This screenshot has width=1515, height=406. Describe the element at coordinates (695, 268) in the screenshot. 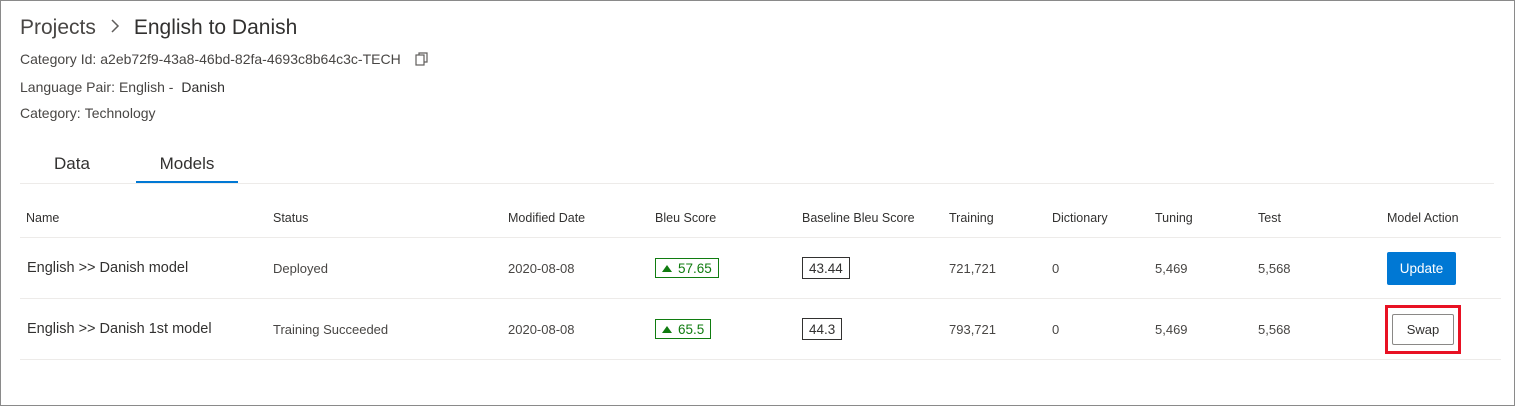

I see `bleu-score-value: 57.65` at that location.